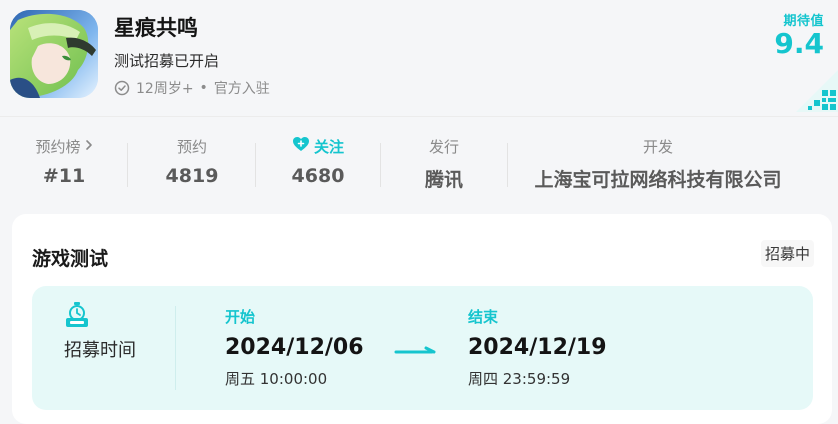 Image resolution: width=838 pixels, height=424 pixels. What do you see at coordinates (443, 180) in the screenshot?
I see `stat-publisher-value: 腾讯` at bounding box center [443, 180].